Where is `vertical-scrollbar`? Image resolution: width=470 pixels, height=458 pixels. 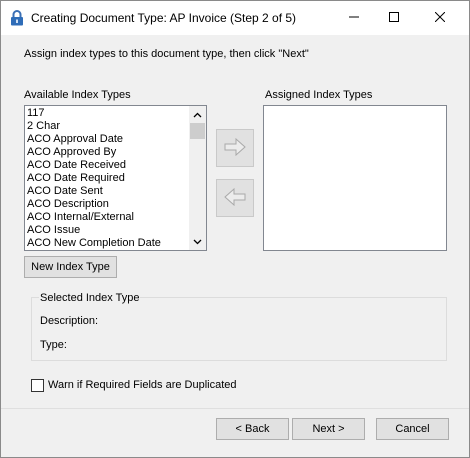
vertical-scrollbar is located at coordinates (197, 178).